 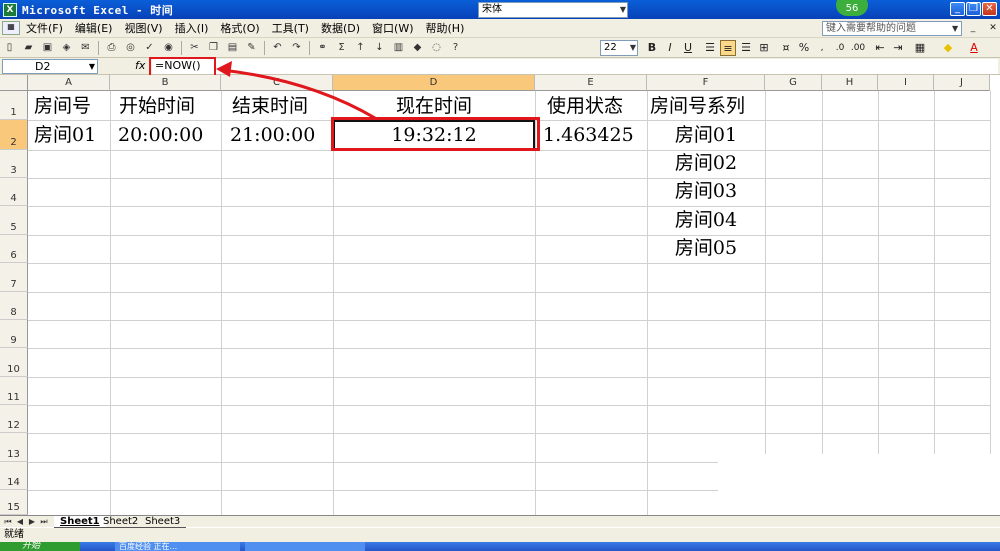 I want to click on excel-app-icon: X, so click(x=10, y=9).